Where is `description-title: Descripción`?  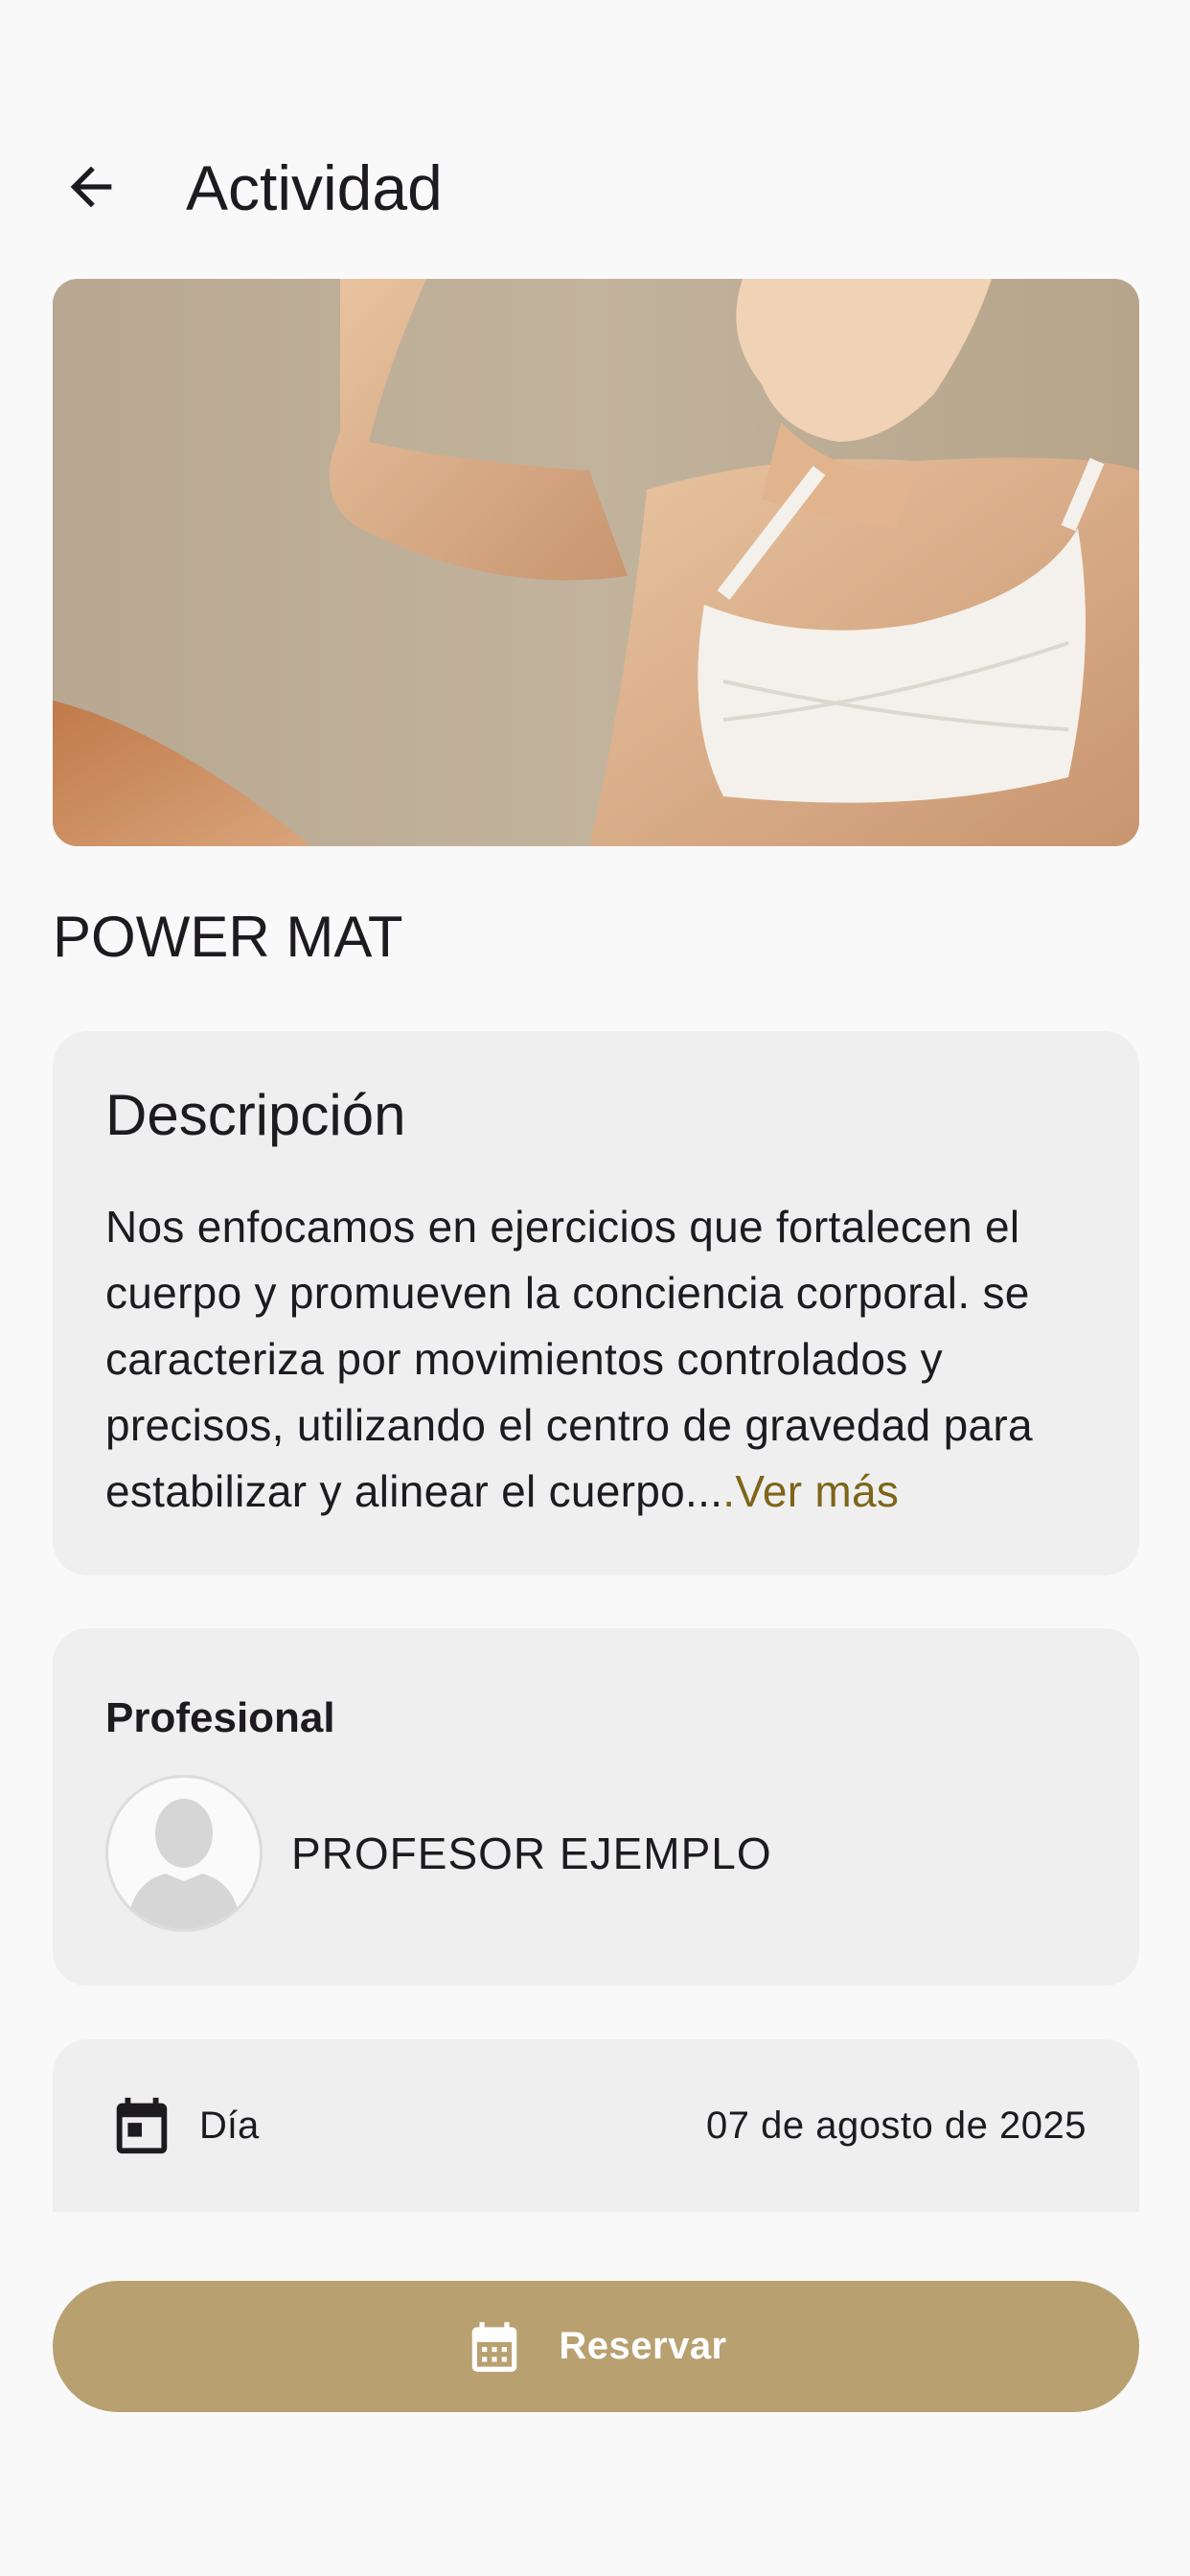
description-title: Descripción is located at coordinates (256, 1115).